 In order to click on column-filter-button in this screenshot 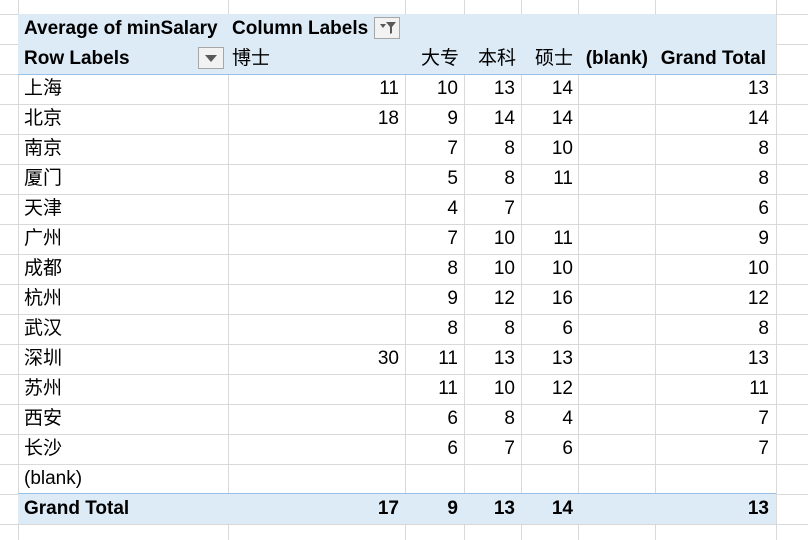, I will do `click(387, 28)`.